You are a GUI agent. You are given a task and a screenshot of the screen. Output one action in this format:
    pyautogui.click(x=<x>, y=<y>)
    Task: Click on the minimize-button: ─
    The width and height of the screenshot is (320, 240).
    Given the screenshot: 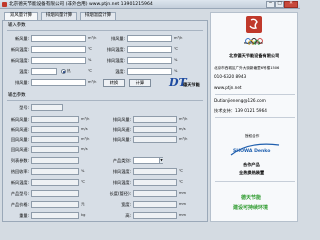 What is the action you would take?
    pyautogui.click(x=270, y=4)
    